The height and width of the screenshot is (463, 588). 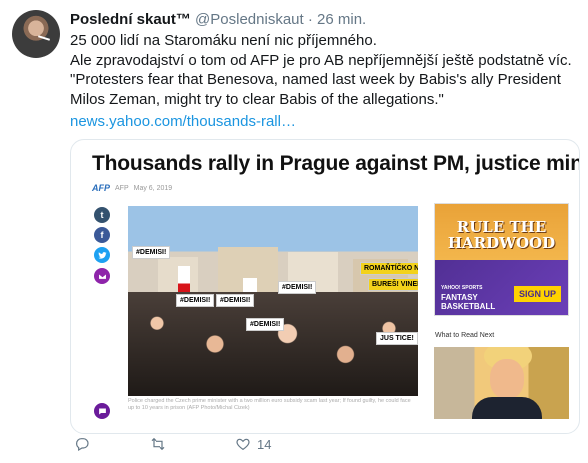 What do you see at coordinates (158, 444) in the screenshot?
I see `retweet-icon` at bounding box center [158, 444].